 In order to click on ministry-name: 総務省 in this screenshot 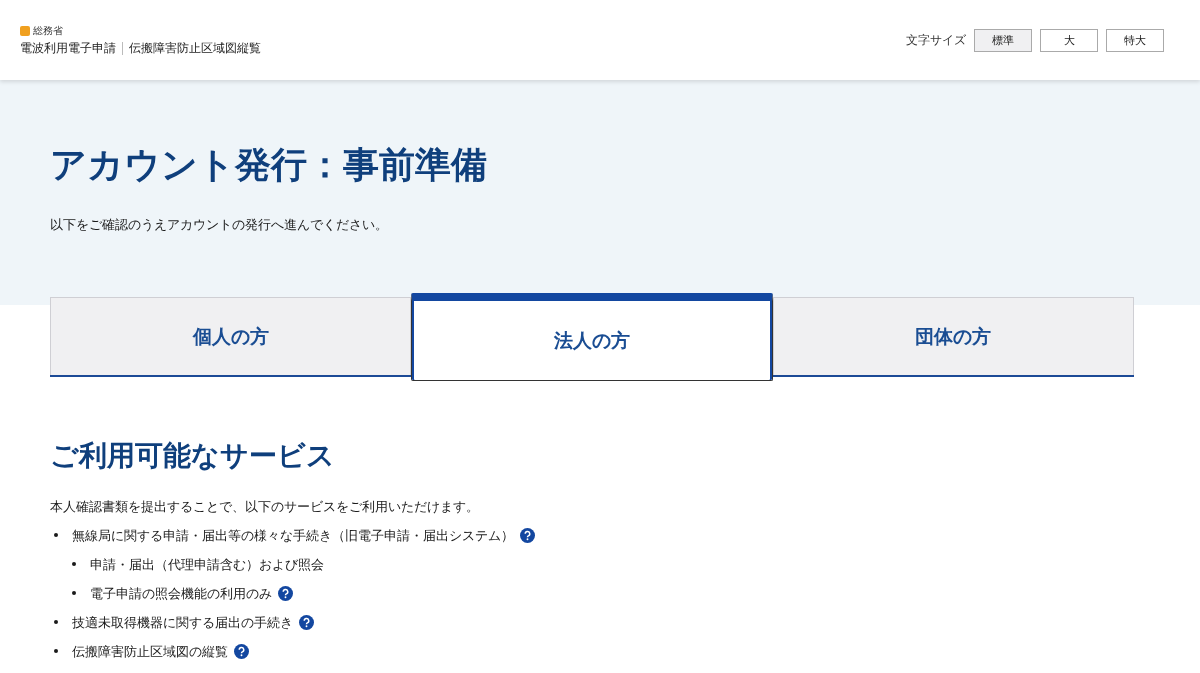, I will do `click(48, 30)`.